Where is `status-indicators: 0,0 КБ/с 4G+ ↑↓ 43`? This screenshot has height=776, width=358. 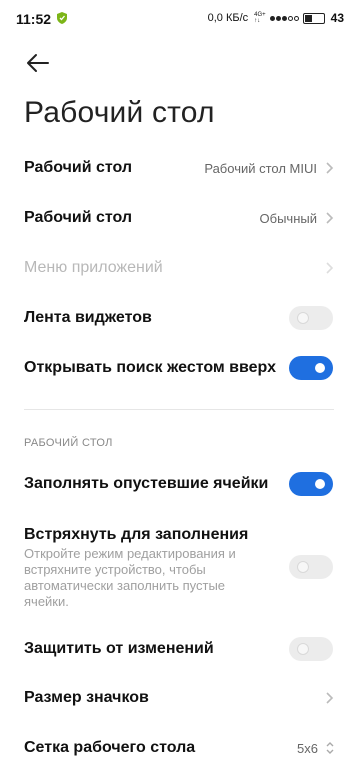
status-indicators: 0,0 КБ/с 4G+ ↑↓ 43 is located at coordinates (276, 18).